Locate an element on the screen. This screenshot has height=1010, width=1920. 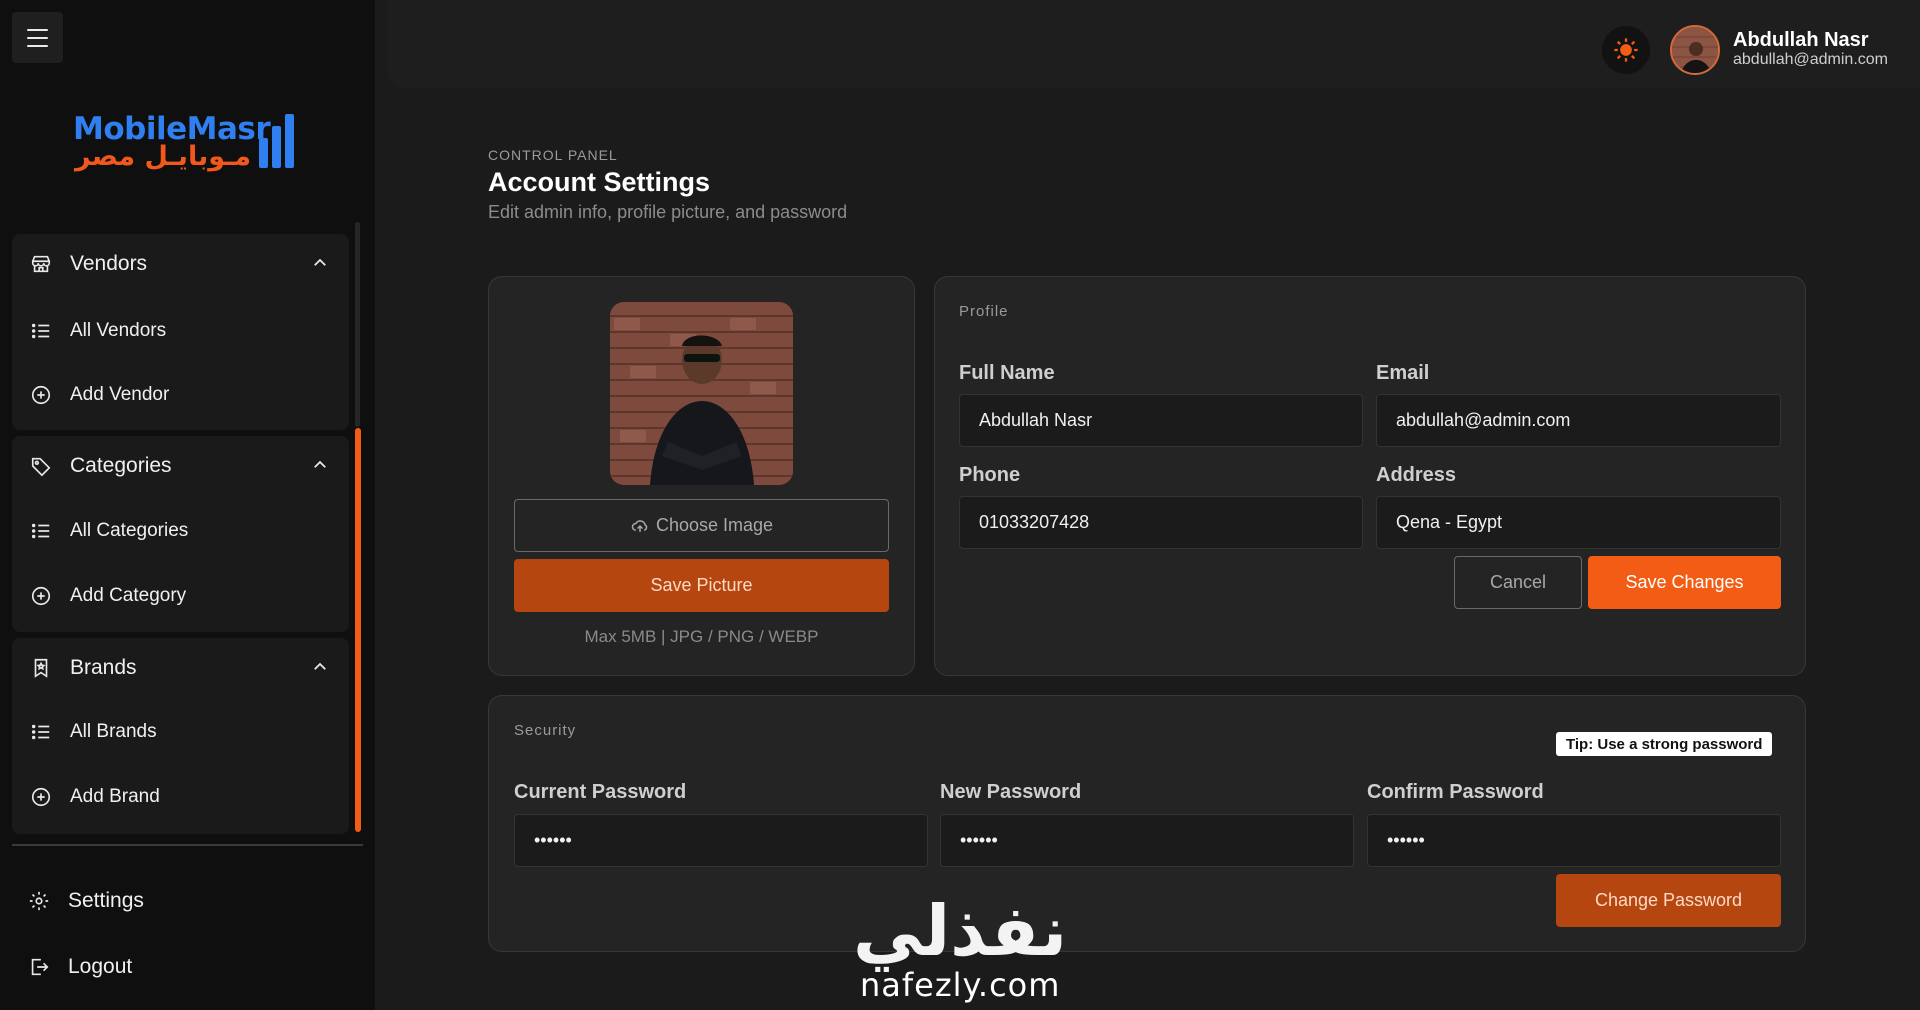
current-password-input: •••••• is located at coordinates (721, 840).